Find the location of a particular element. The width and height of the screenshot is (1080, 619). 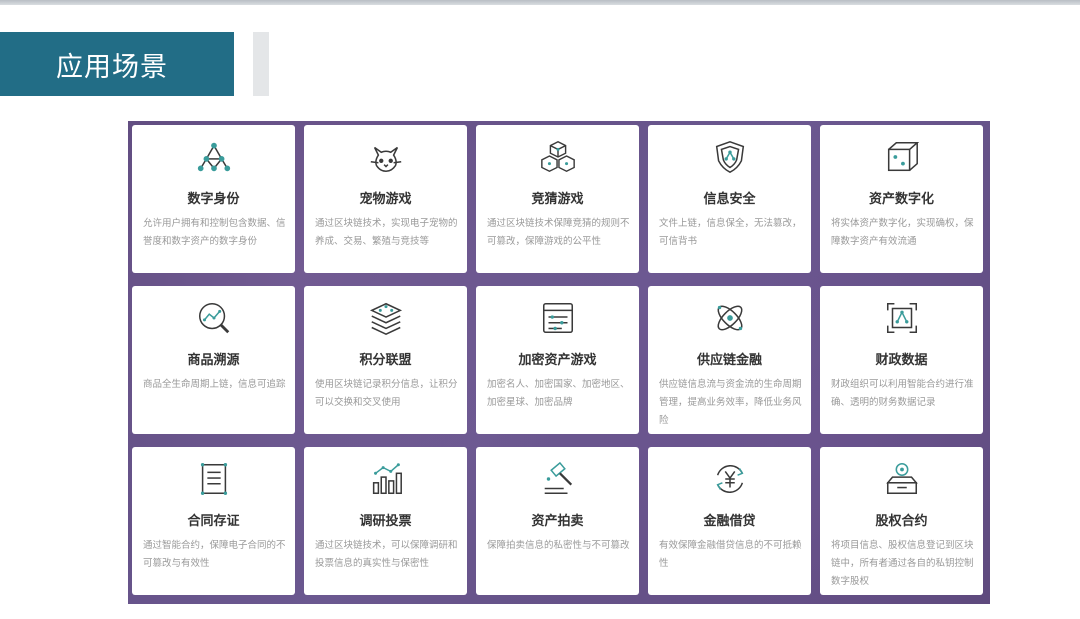

scenario-card: 加密资产游戏加密名人、加密国家、加密地区、加密星球、加密品牌 is located at coordinates (557, 360).